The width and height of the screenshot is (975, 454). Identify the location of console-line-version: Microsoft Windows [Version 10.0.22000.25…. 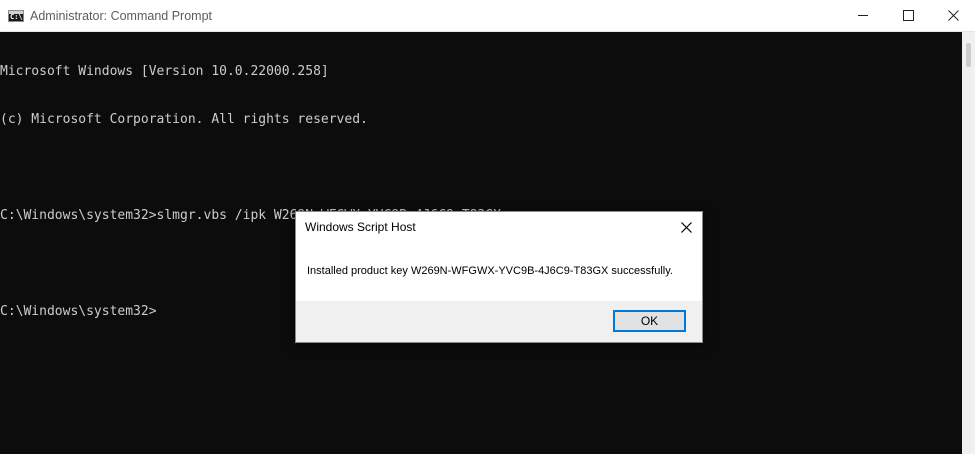
(164, 71).